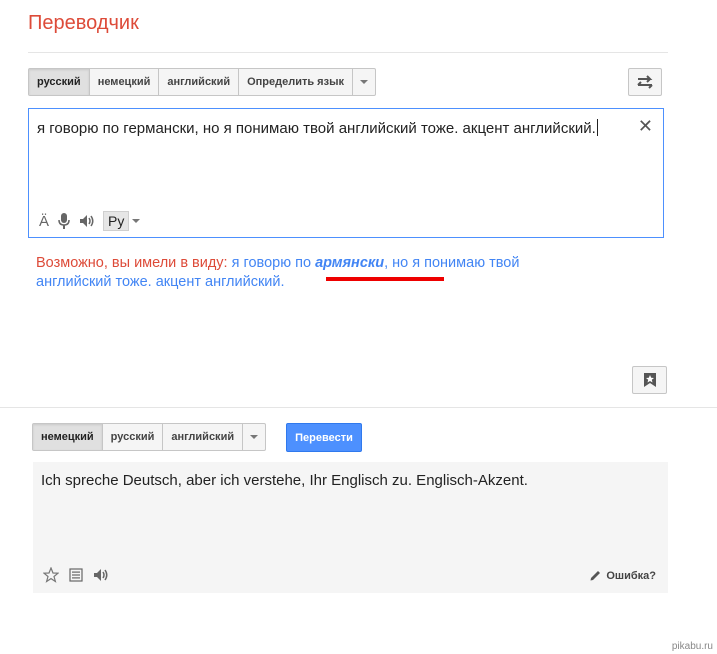  What do you see at coordinates (296, 82) in the screenshot?
I see `source-lang-detect: Определить язык` at bounding box center [296, 82].